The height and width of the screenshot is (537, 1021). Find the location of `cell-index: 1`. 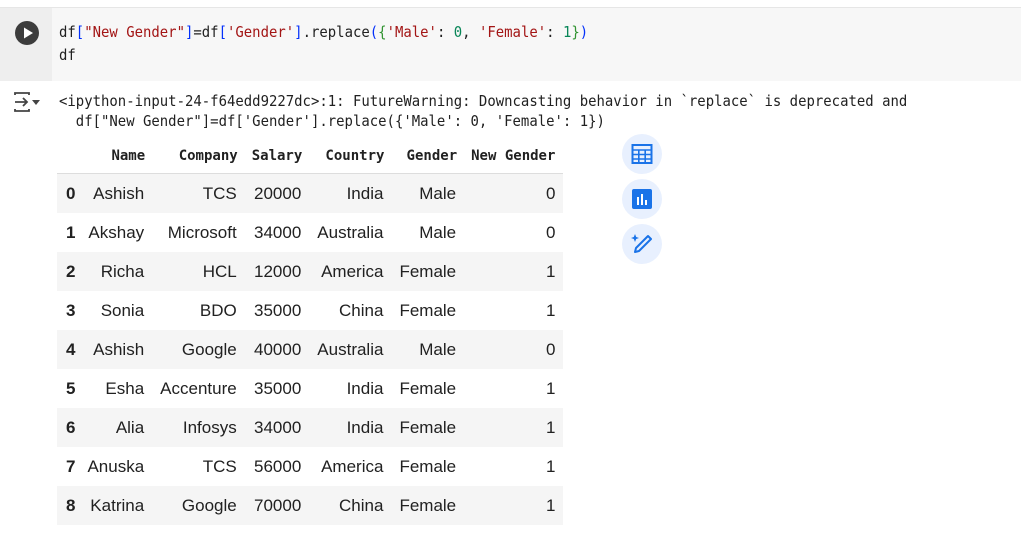

cell-index: 1 is located at coordinates (71, 232).